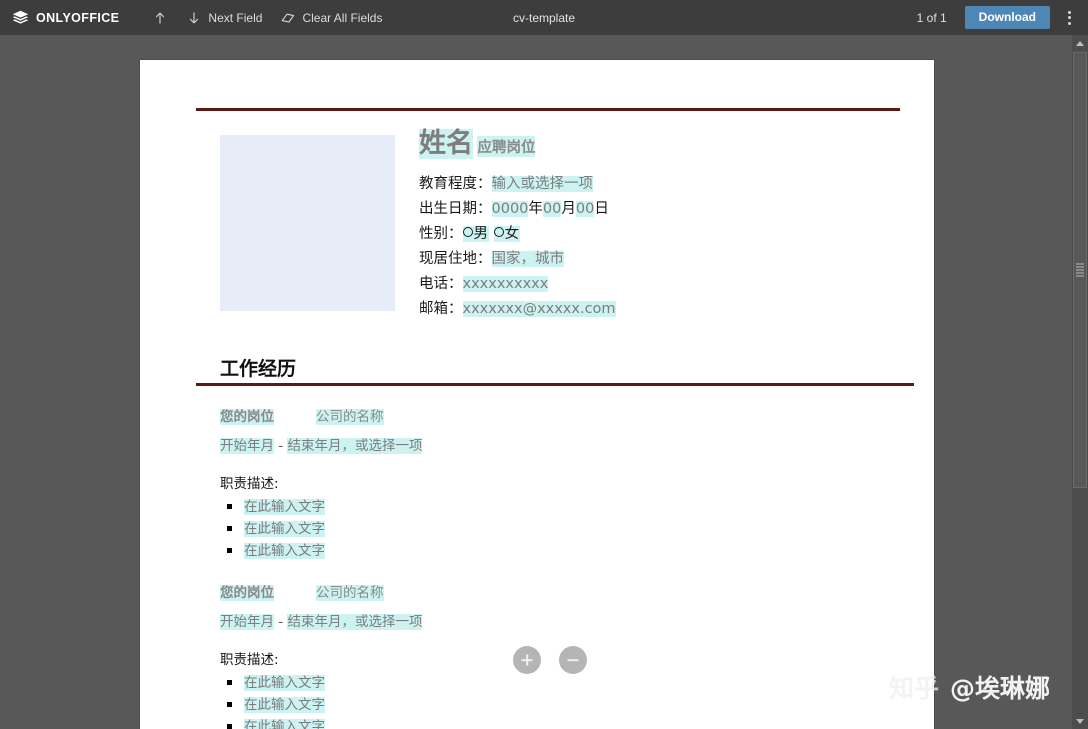  Describe the element at coordinates (160, 17) in the screenshot. I see `previous-field-button` at that location.